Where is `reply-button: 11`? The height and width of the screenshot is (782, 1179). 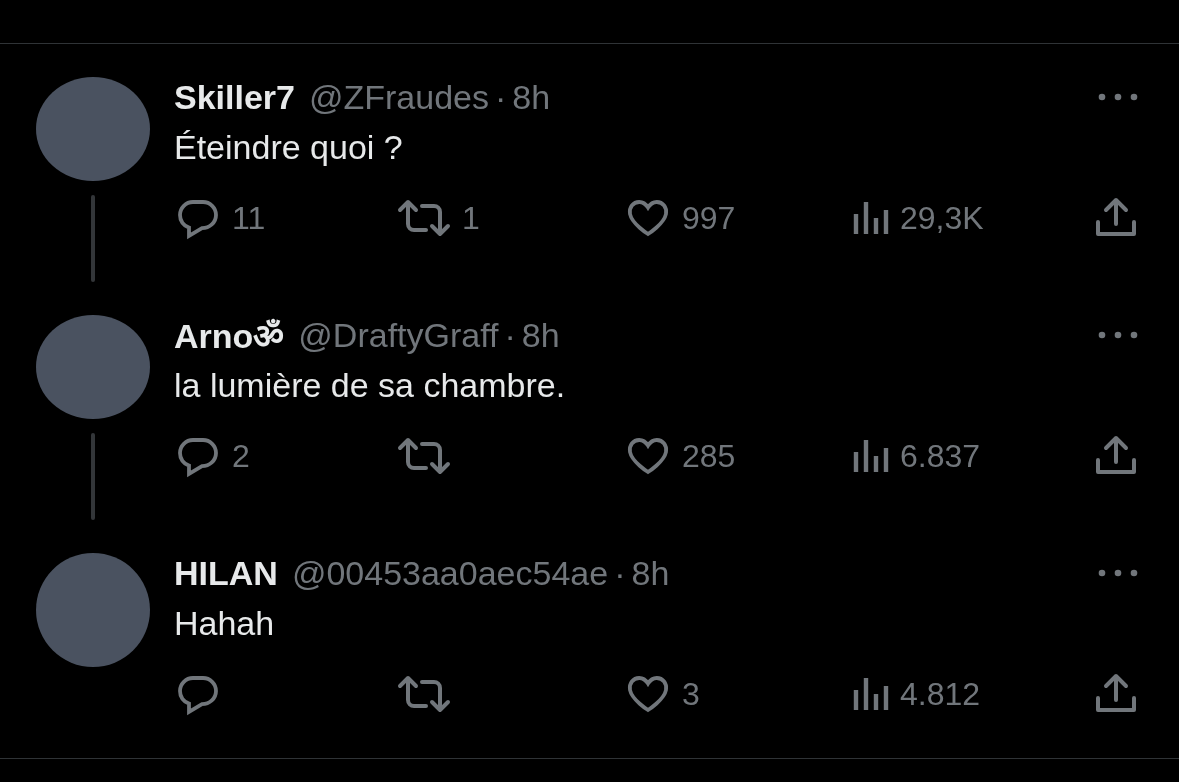 reply-button: 11 is located at coordinates (220, 218).